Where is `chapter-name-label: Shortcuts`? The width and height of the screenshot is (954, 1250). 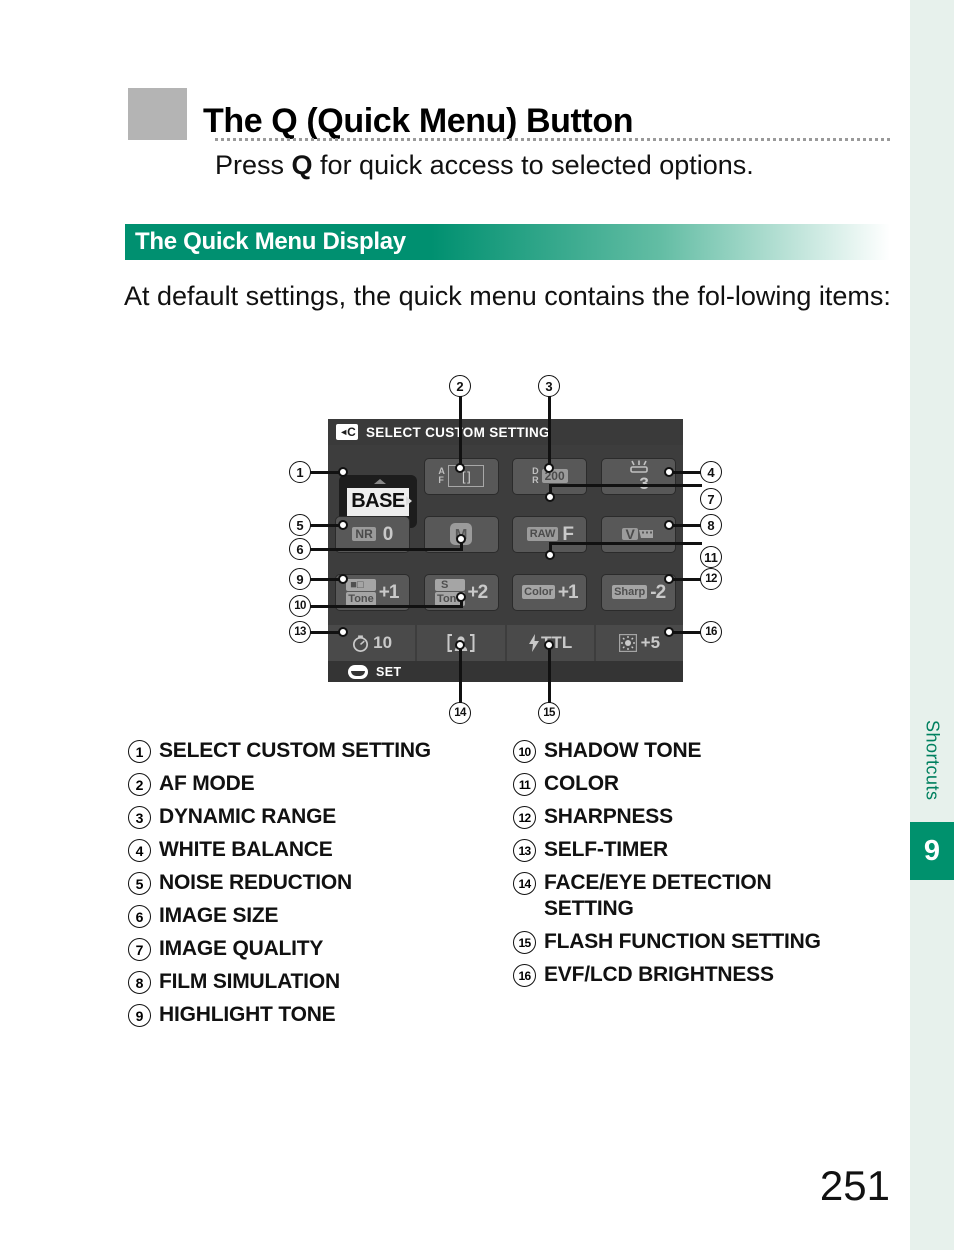 chapter-name-label: Shortcuts is located at coordinates (932, 760).